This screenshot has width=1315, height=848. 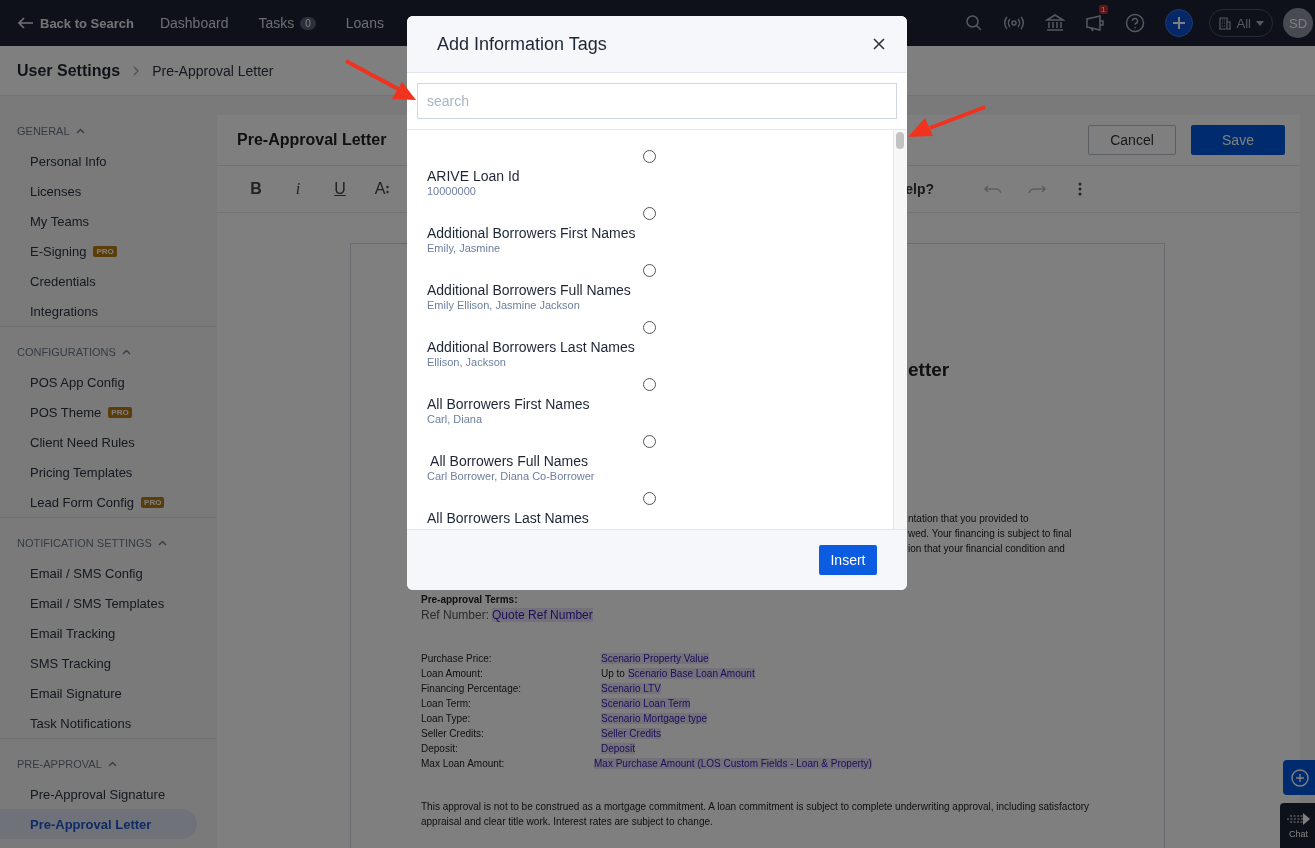 I want to click on sidebar-item: Email Signature, so click(x=98, y=693).